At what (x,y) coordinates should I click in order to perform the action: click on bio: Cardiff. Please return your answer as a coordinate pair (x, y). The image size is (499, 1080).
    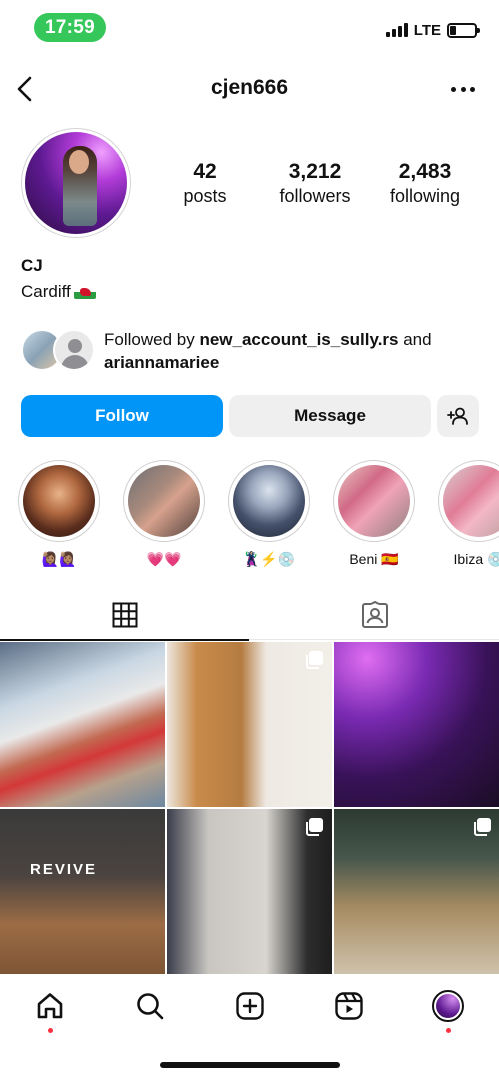
    Looking at the image, I should click on (58, 292).